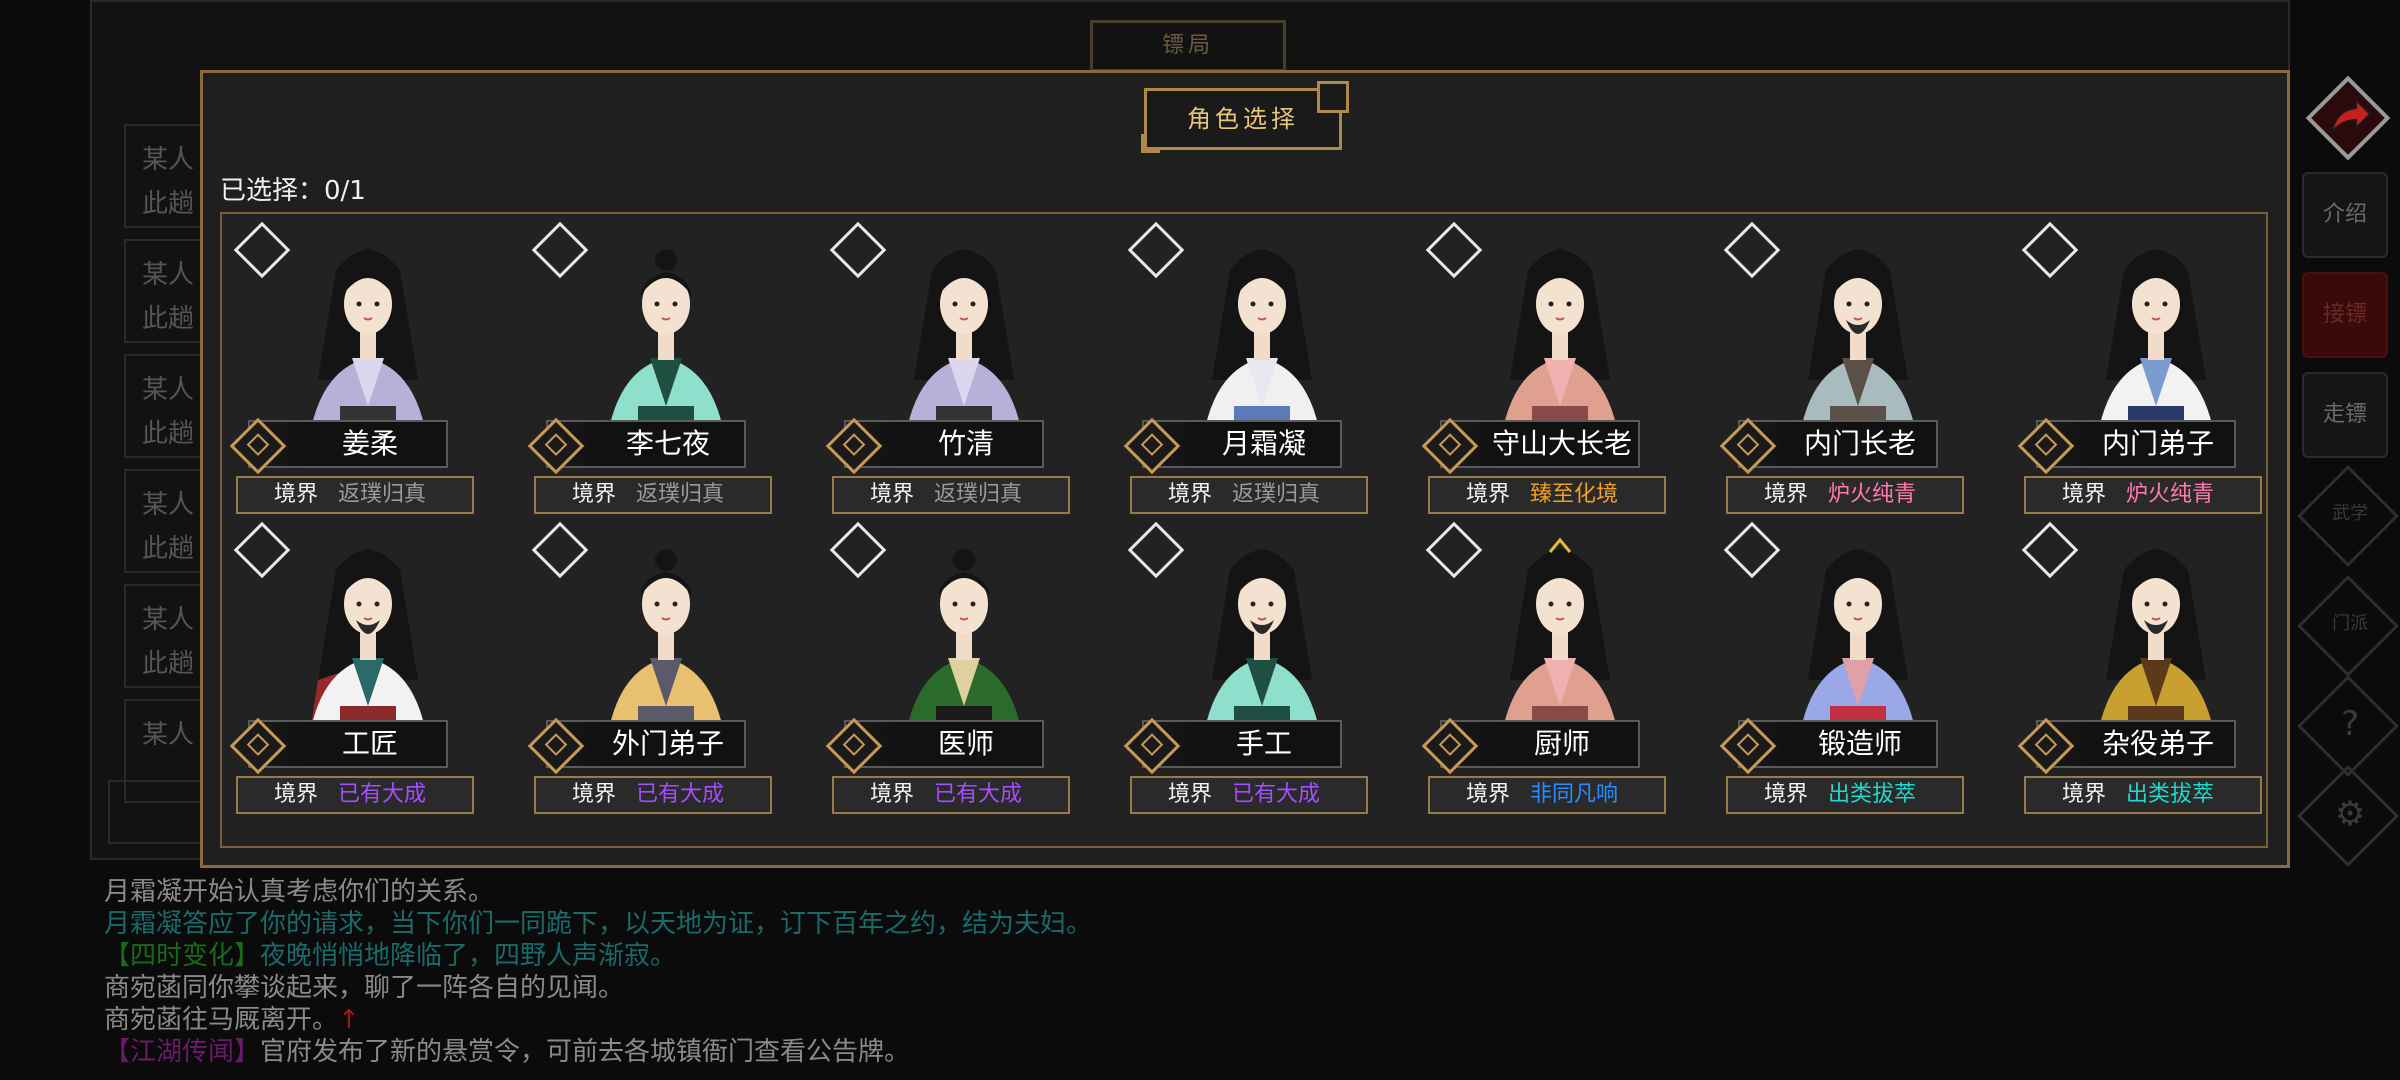 The height and width of the screenshot is (1080, 2400). What do you see at coordinates (1194, 1052) in the screenshot?
I see `log-line: 【江湖传闻】官府发布了新的悬赏令，可前去各城镇衙门查看公告牌。` at bounding box center [1194, 1052].